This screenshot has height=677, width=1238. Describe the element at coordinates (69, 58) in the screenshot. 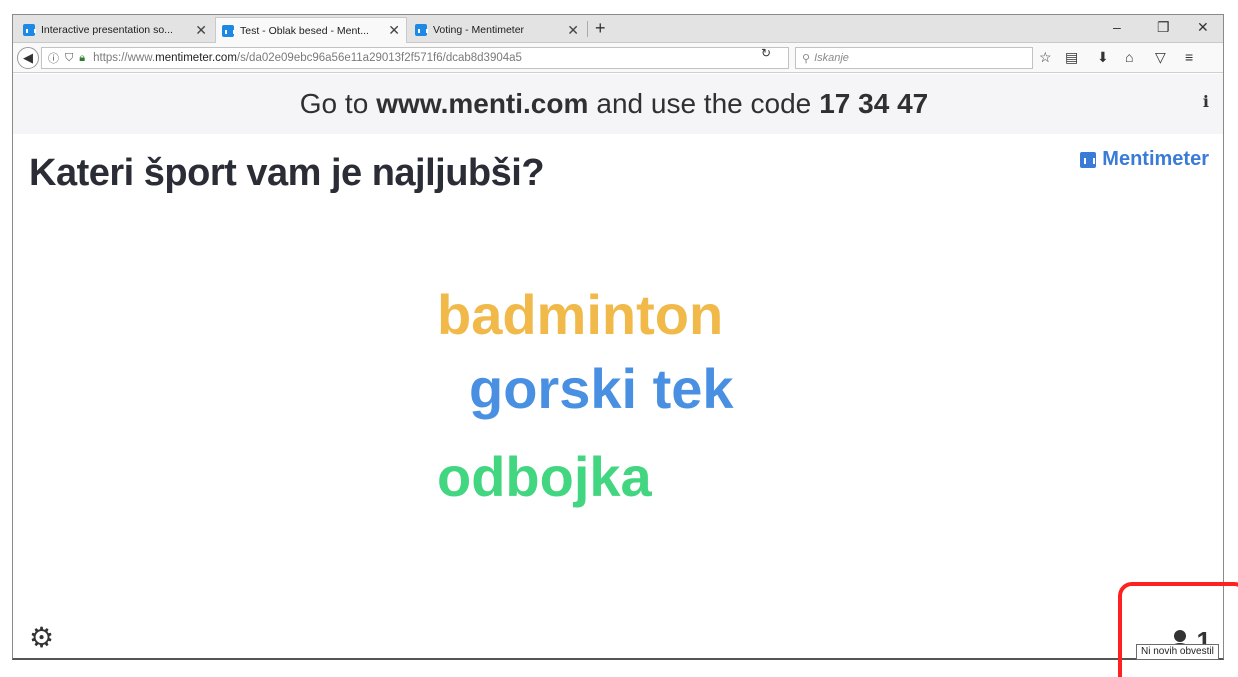

I see `shield-icon: ⛉` at that location.